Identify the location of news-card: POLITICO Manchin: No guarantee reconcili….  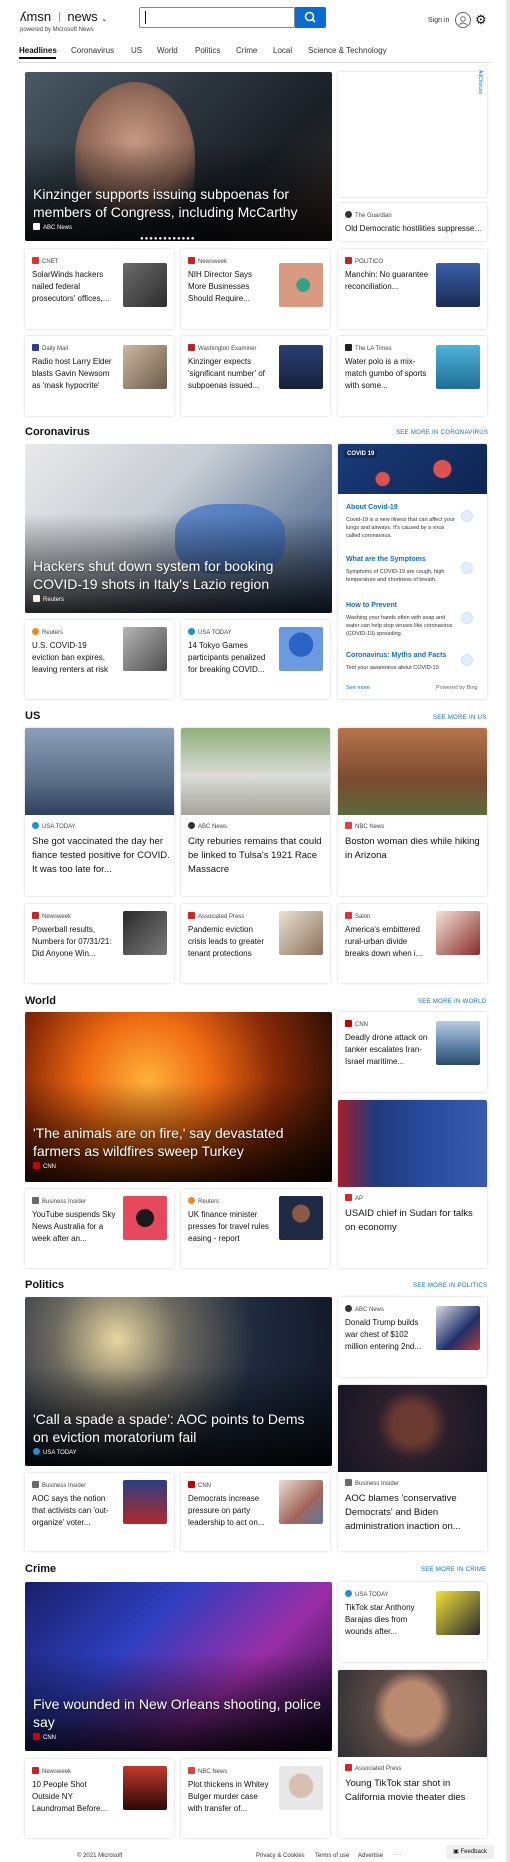
(412, 289).